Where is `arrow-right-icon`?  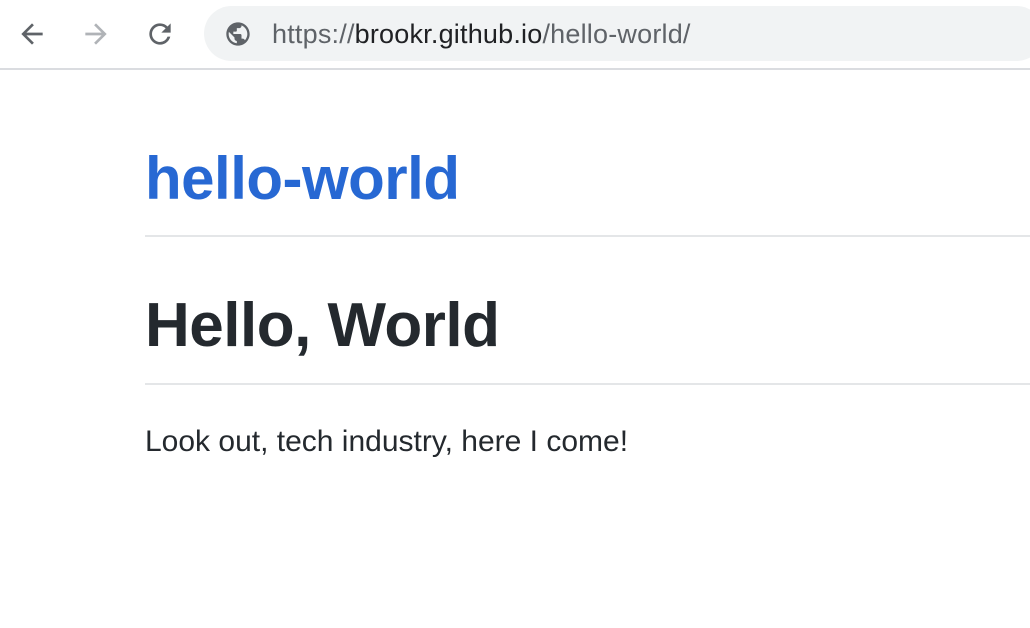 arrow-right-icon is located at coordinates (96, 34).